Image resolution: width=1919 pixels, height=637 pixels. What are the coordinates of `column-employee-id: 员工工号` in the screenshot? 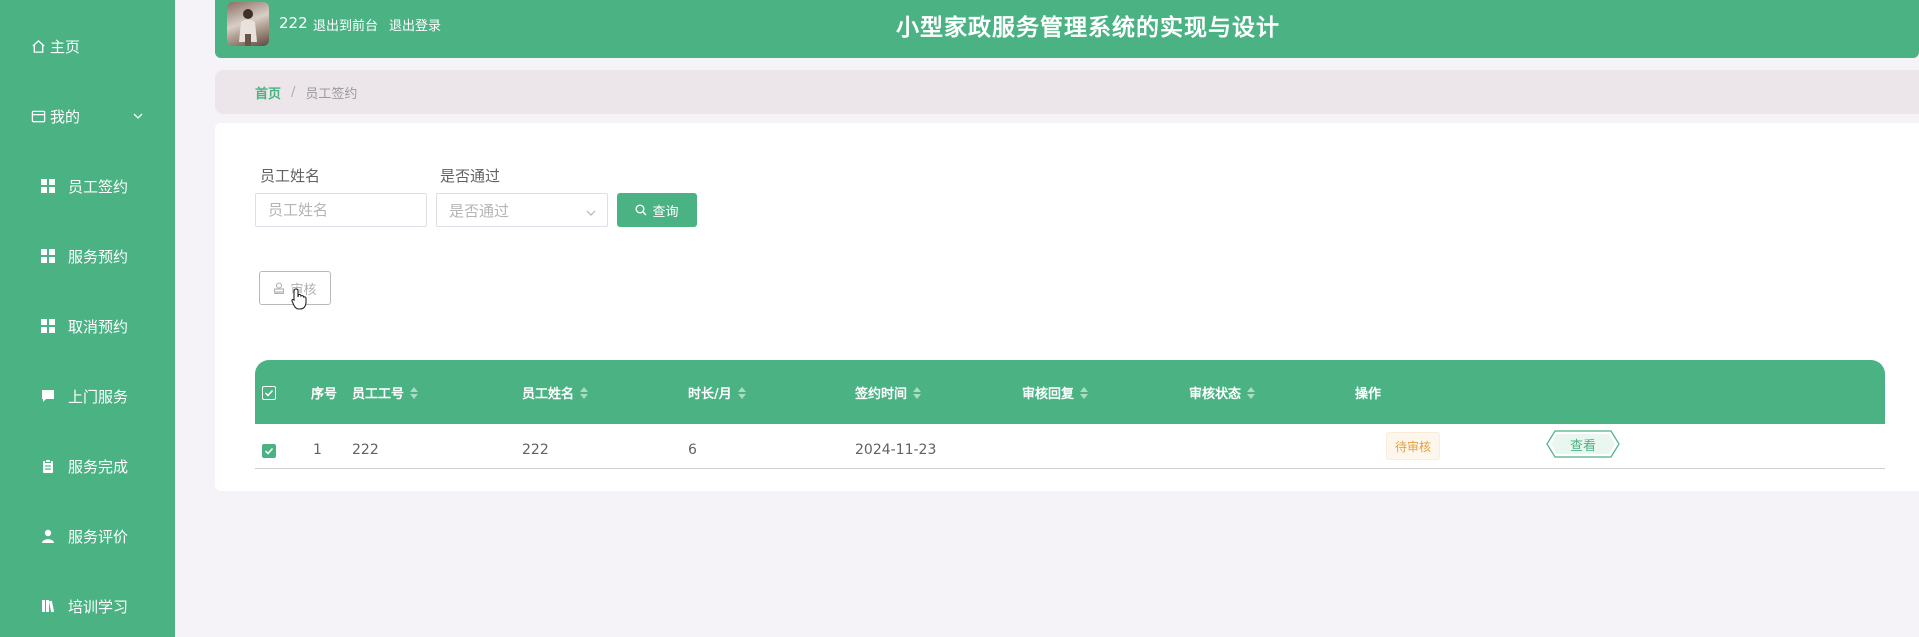 It's located at (385, 392).